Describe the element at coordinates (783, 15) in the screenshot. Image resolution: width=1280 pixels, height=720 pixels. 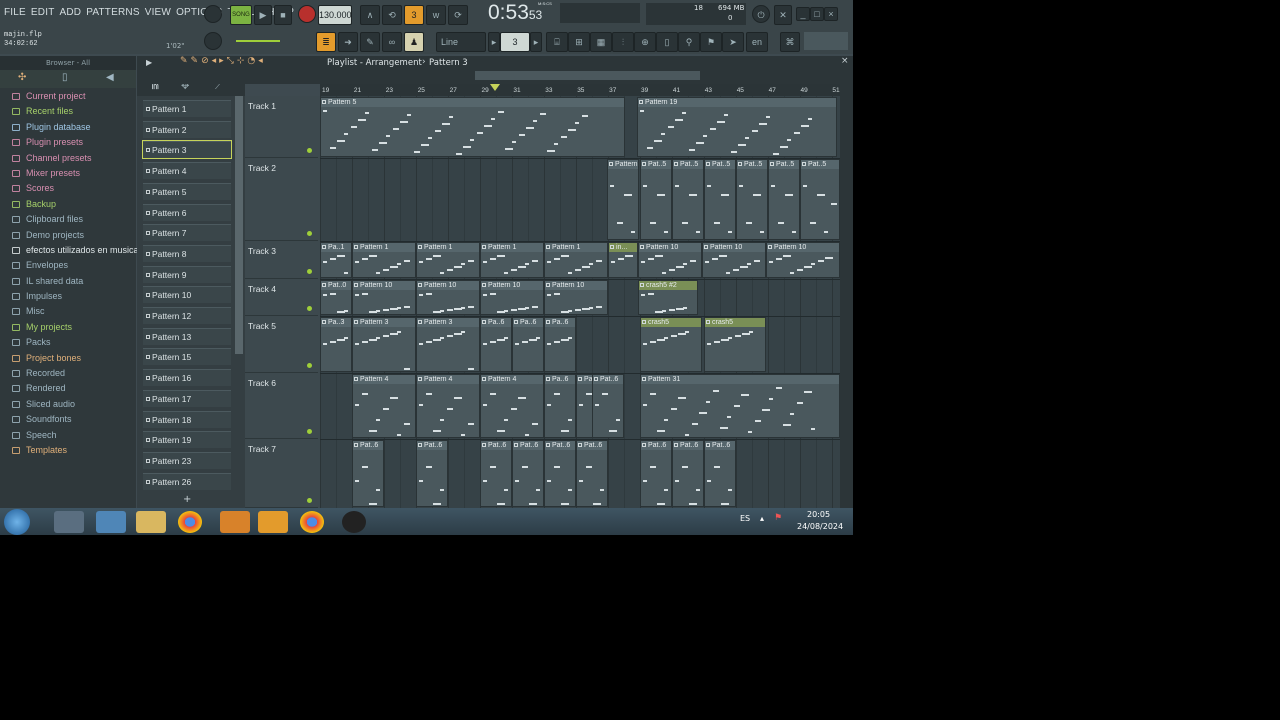
I see `tools-icon: ✕` at that location.